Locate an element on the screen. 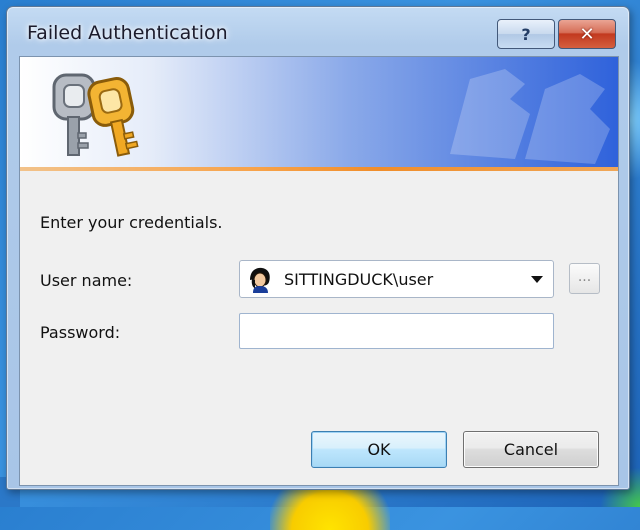  cancel-button: Cancel is located at coordinates (531, 449).